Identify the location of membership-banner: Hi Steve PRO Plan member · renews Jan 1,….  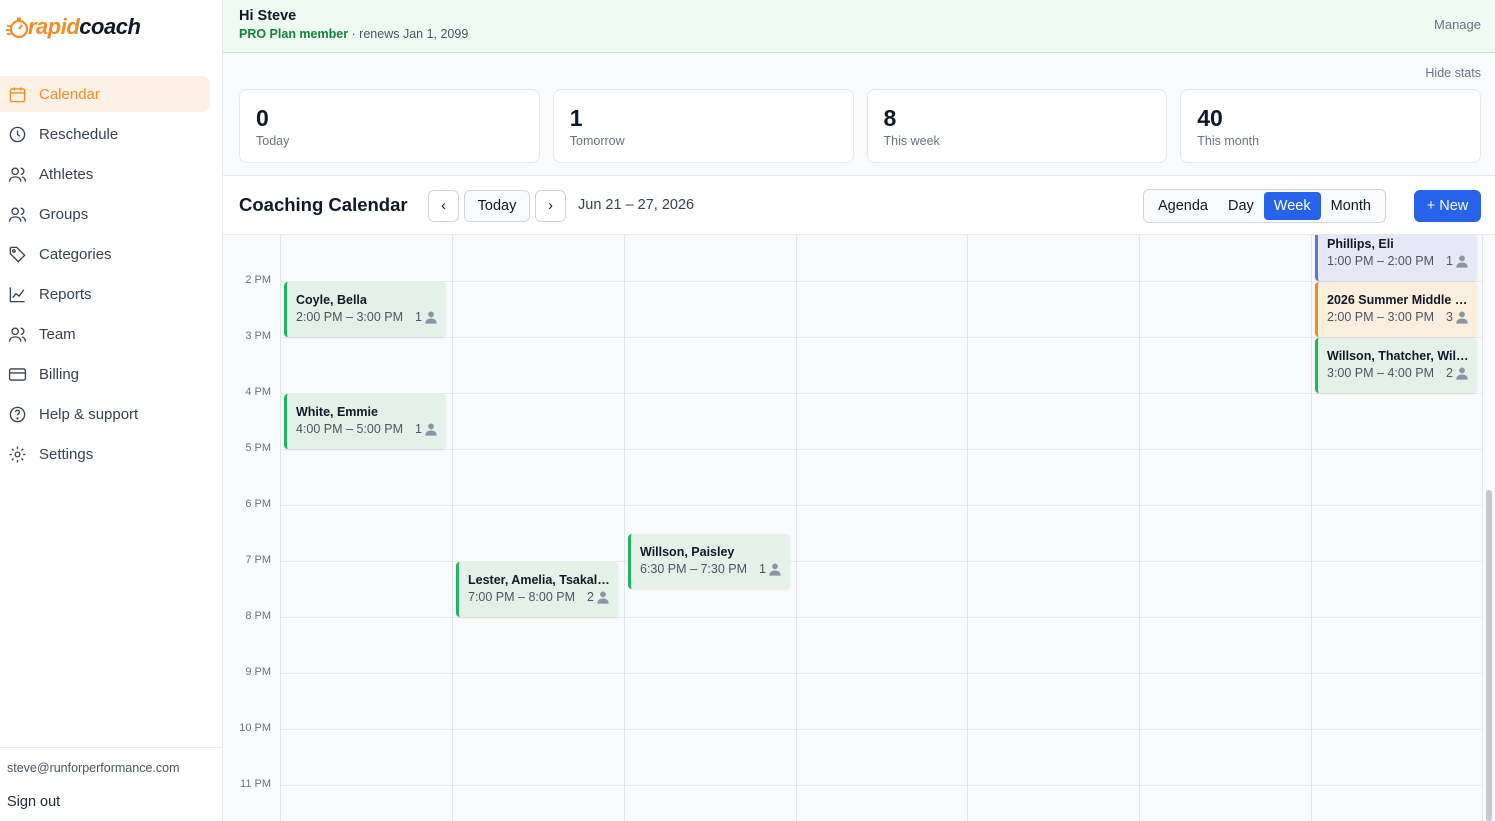
(859, 26).